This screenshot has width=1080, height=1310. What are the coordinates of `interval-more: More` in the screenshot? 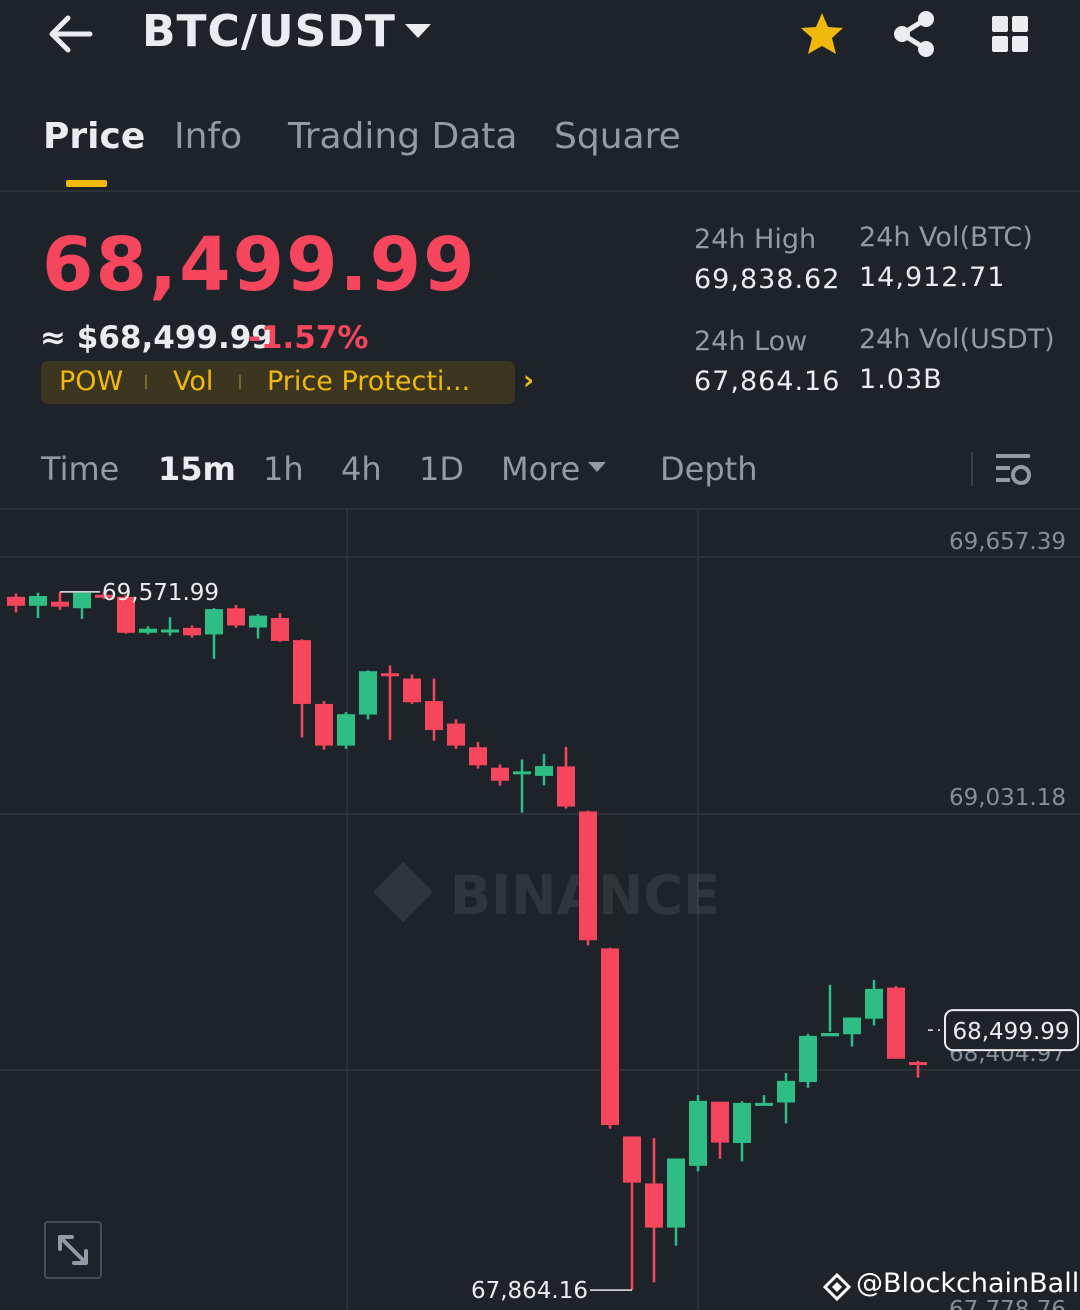 It's located at (540, 469).